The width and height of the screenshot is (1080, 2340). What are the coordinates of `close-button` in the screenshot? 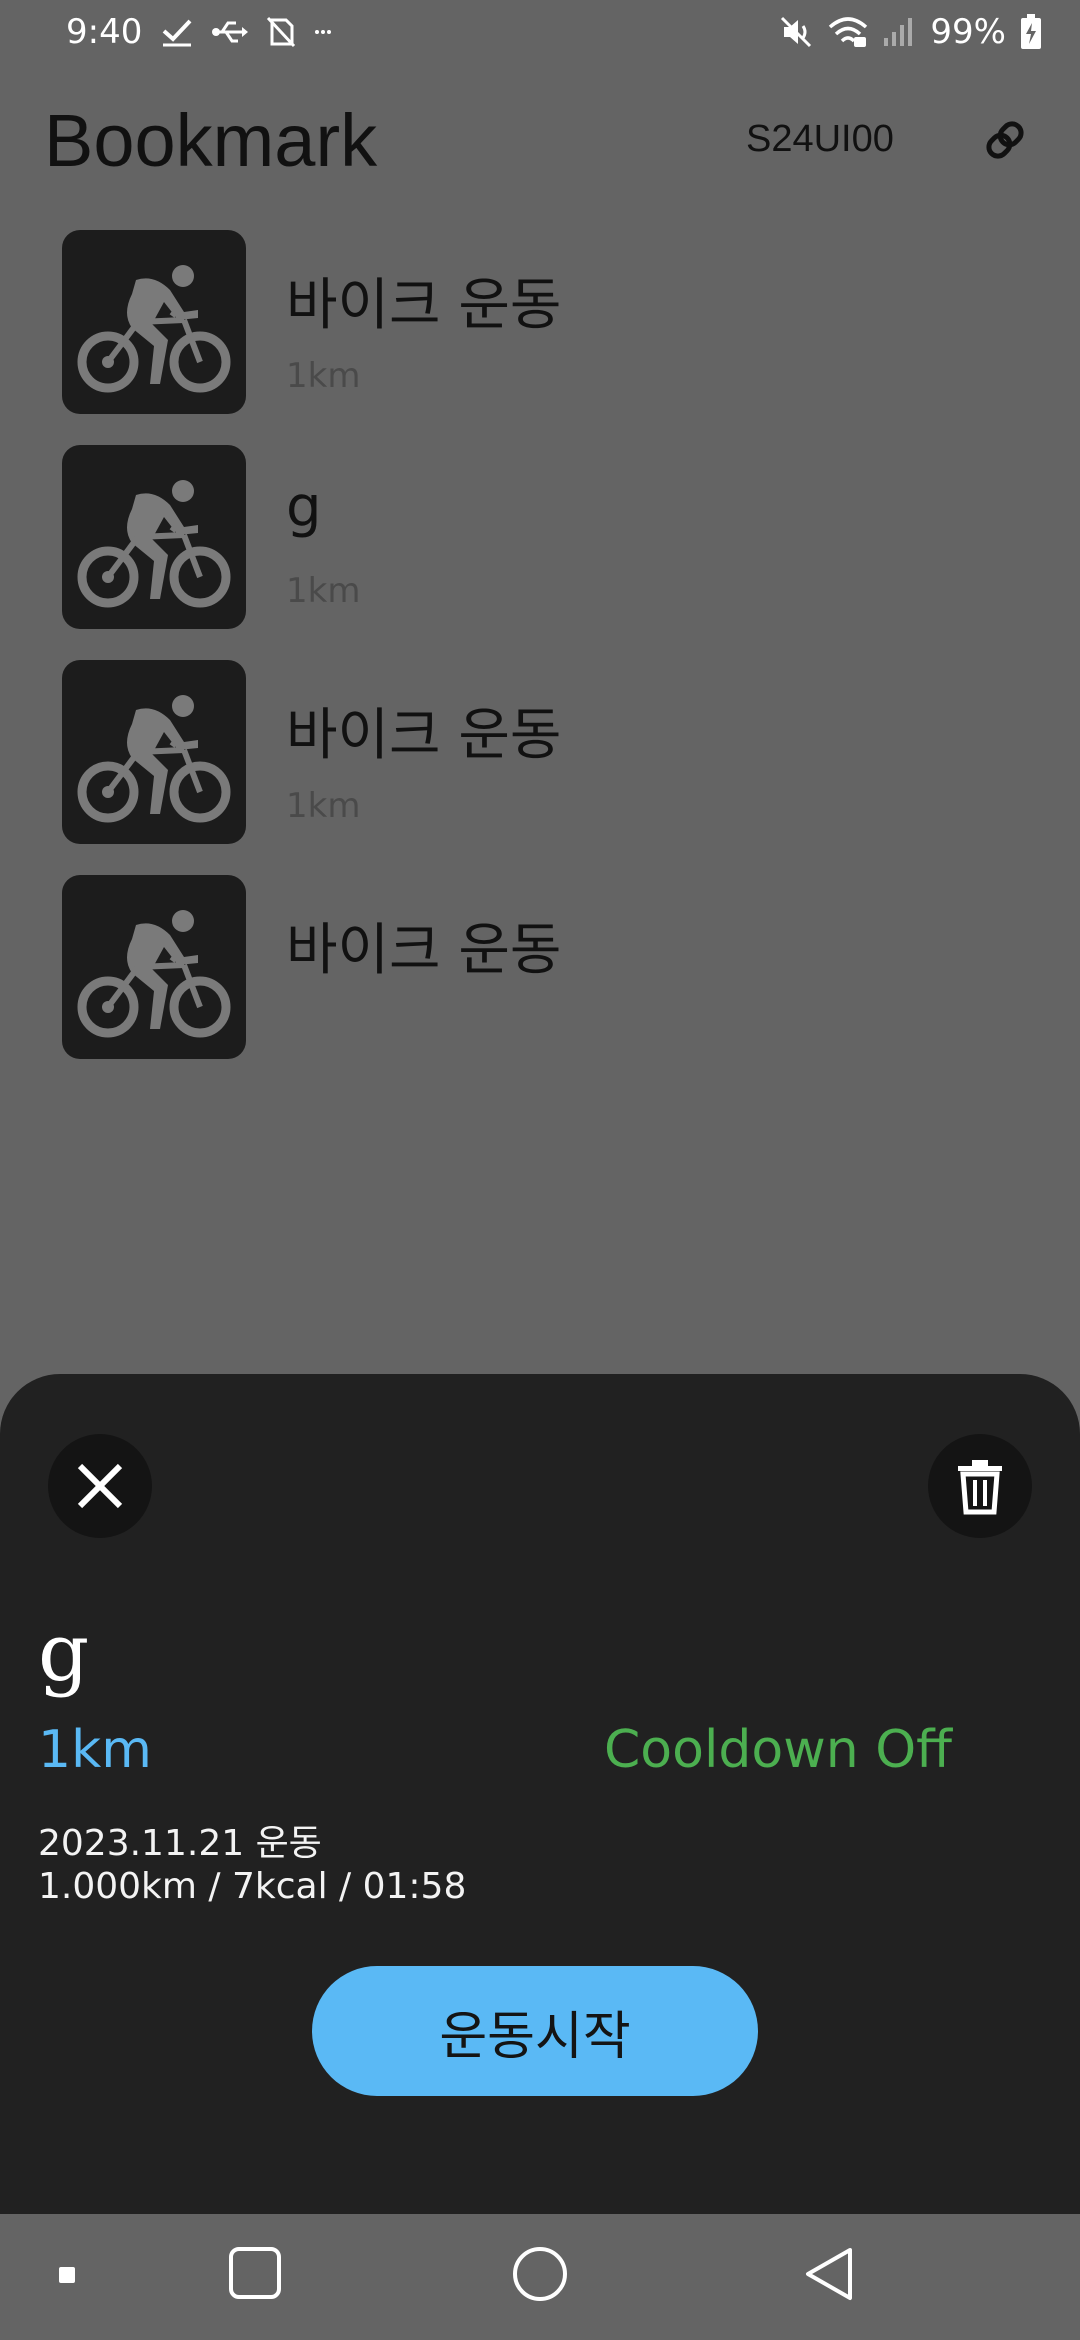 It's located at (100, 1486).